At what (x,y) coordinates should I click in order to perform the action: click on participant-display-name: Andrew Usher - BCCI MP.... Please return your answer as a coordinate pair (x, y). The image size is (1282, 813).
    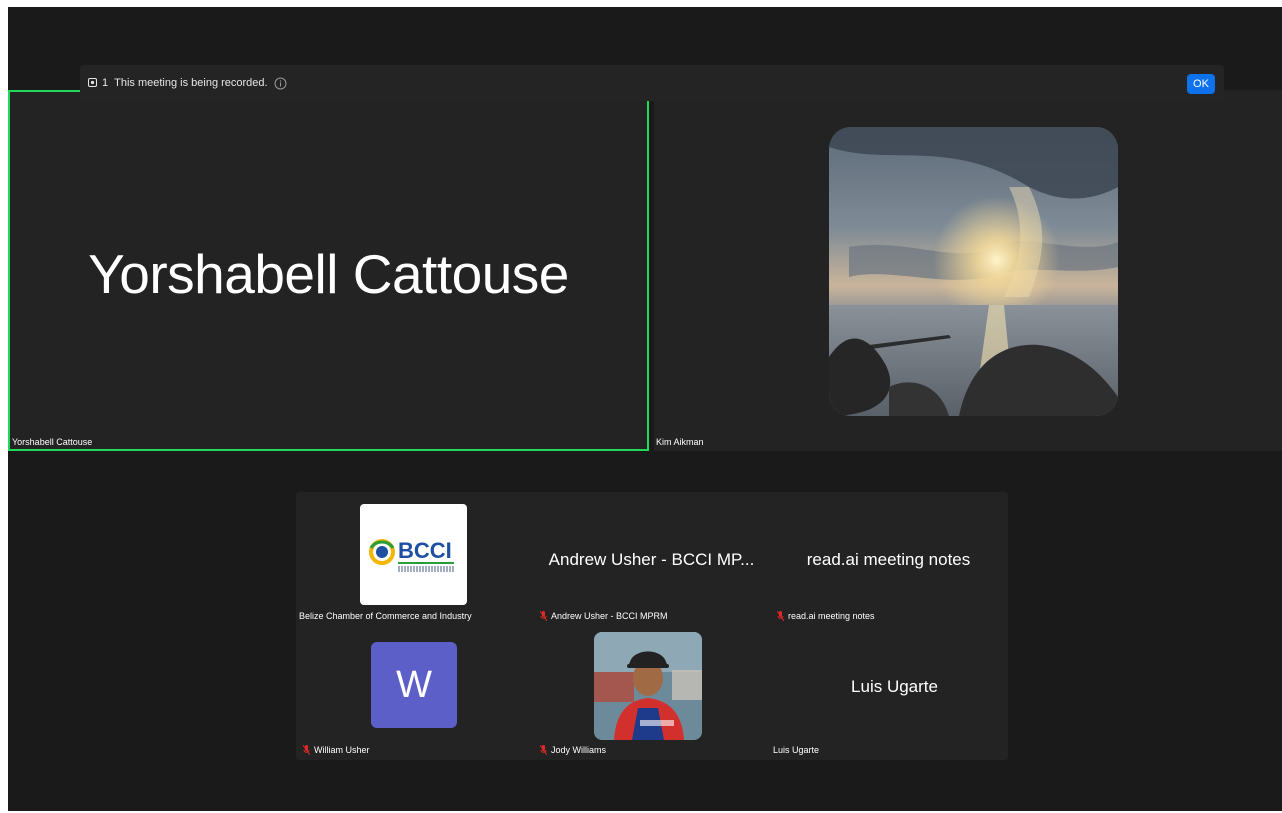
    Looking at the image, I should click on (651, 559).